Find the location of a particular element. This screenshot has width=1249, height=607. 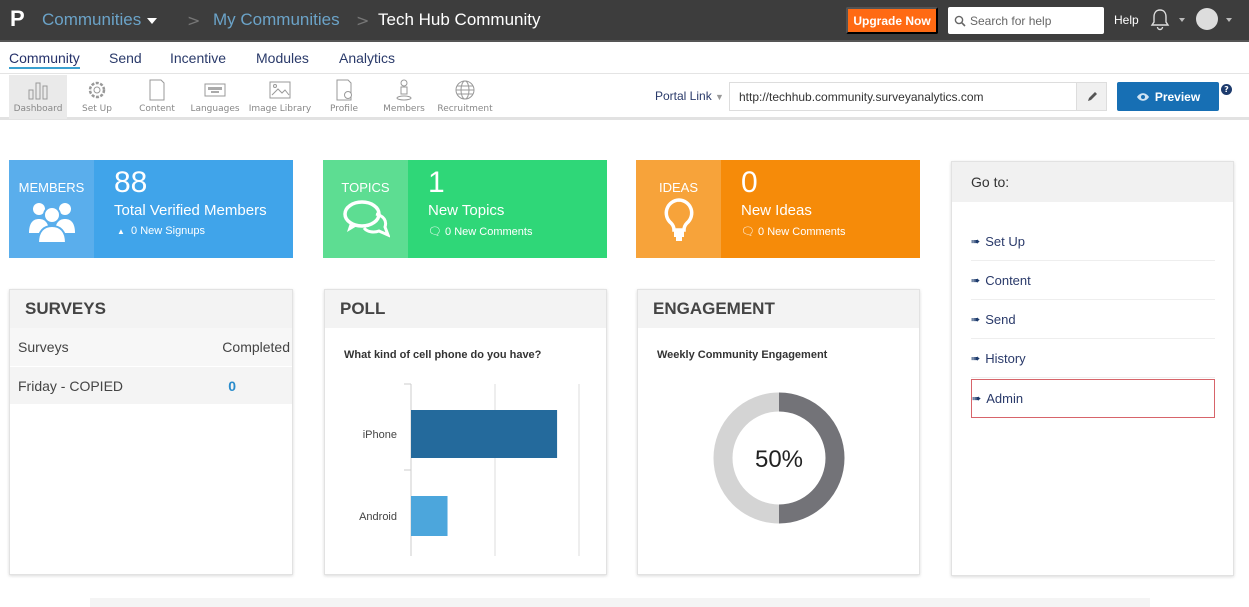

members-count: 88 is located at coordinates (131, 182).